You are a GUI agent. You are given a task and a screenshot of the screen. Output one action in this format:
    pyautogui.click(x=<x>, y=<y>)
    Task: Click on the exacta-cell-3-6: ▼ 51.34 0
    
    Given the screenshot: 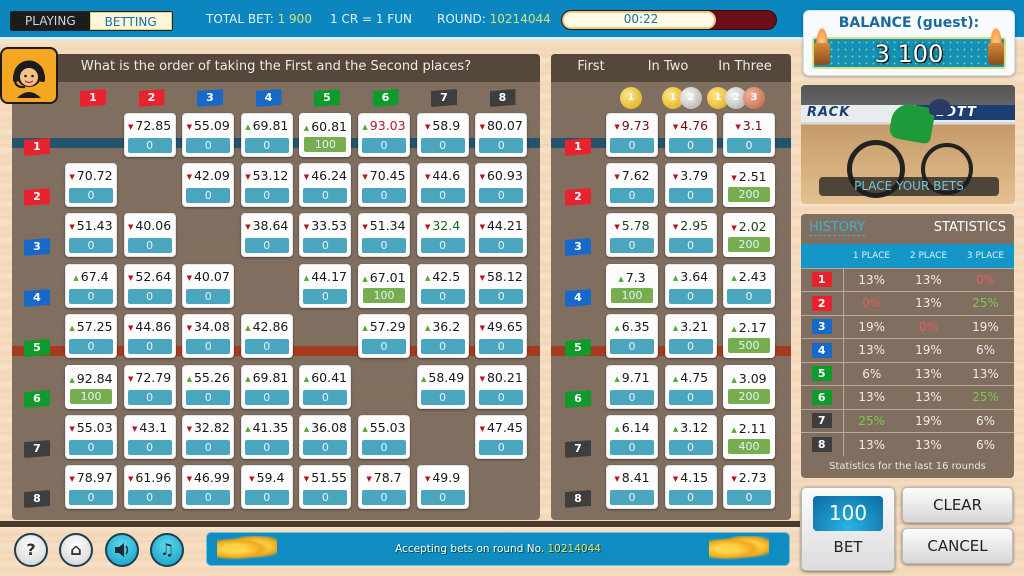 What is the action you would take?
    pyautogui.click(x=384, y=235)
    